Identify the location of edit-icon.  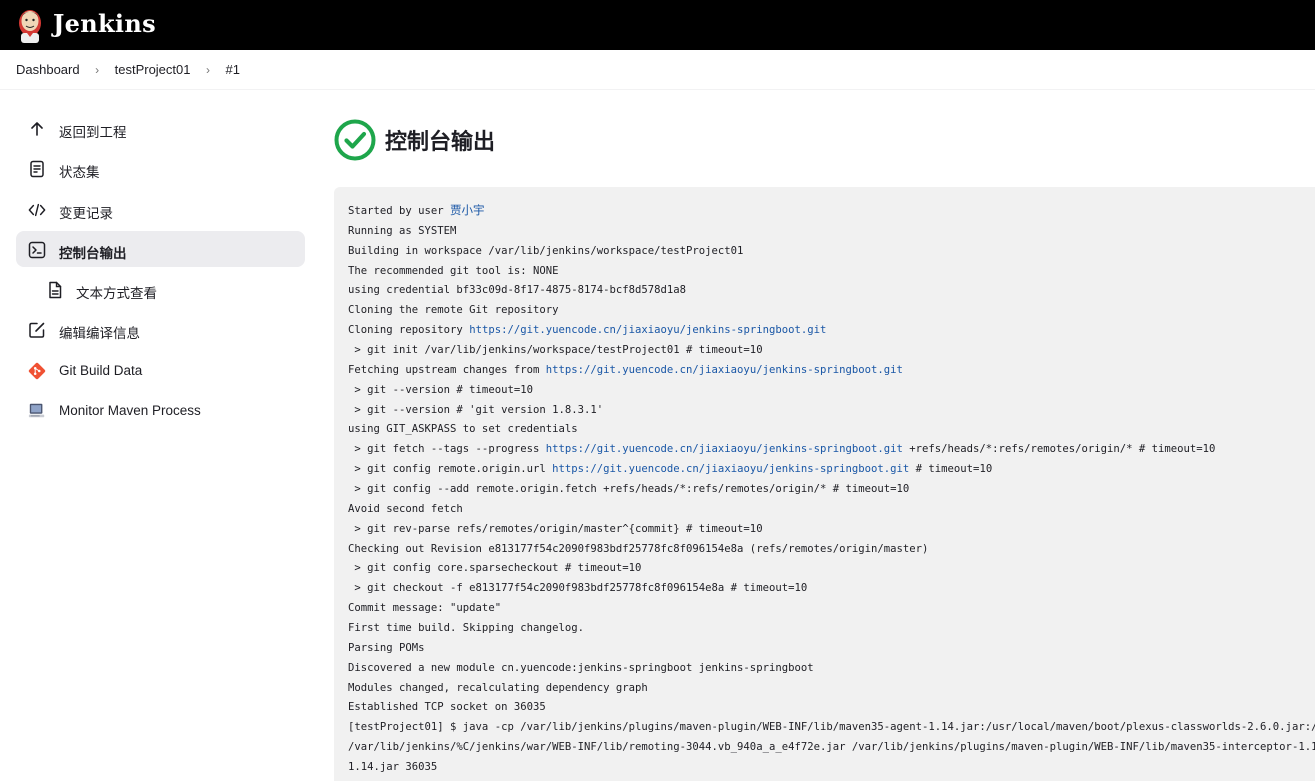
(37, 330).